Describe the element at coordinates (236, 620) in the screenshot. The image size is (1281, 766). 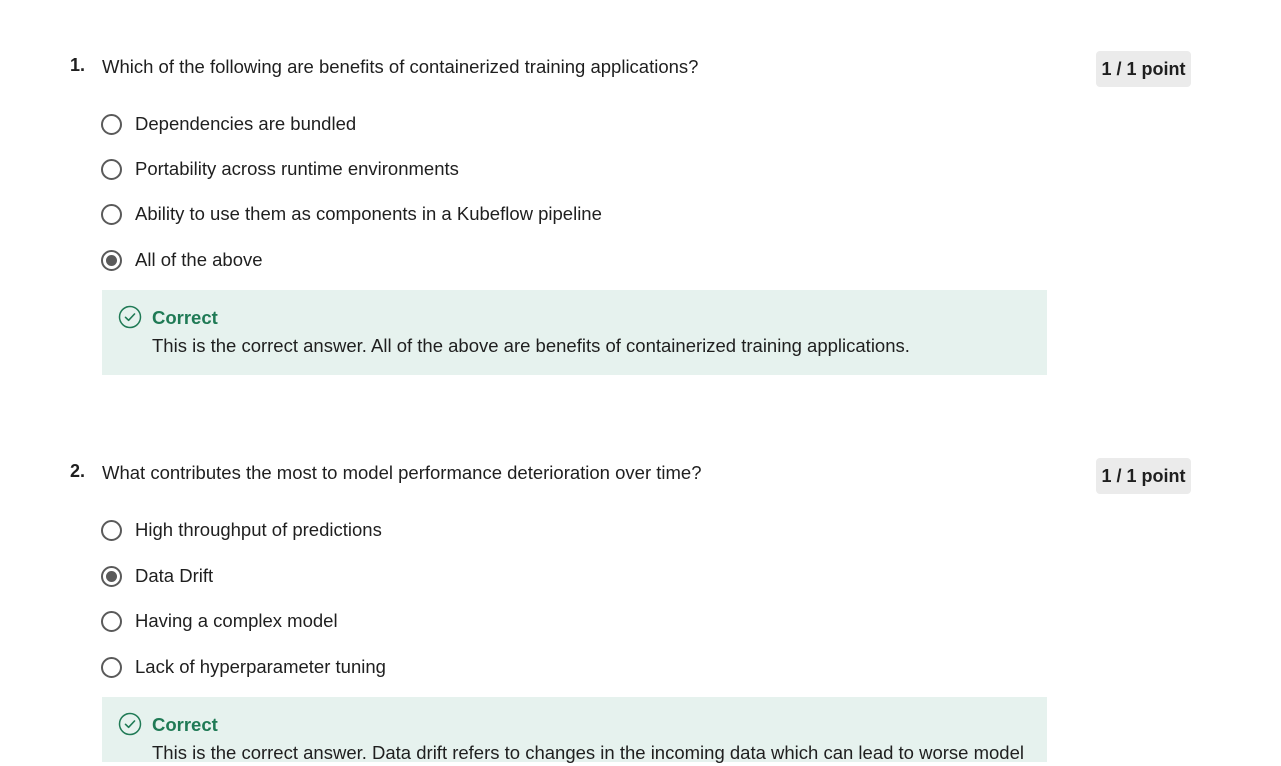
I see `option-label: Having a complex model` at that location.